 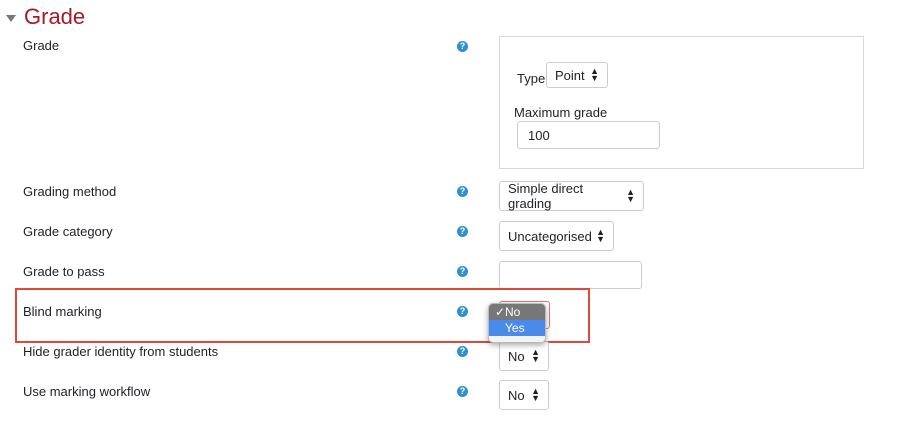 I want to click on grade-category-select: Uncategorised ▲ ▼, so click(x=556, y=236).